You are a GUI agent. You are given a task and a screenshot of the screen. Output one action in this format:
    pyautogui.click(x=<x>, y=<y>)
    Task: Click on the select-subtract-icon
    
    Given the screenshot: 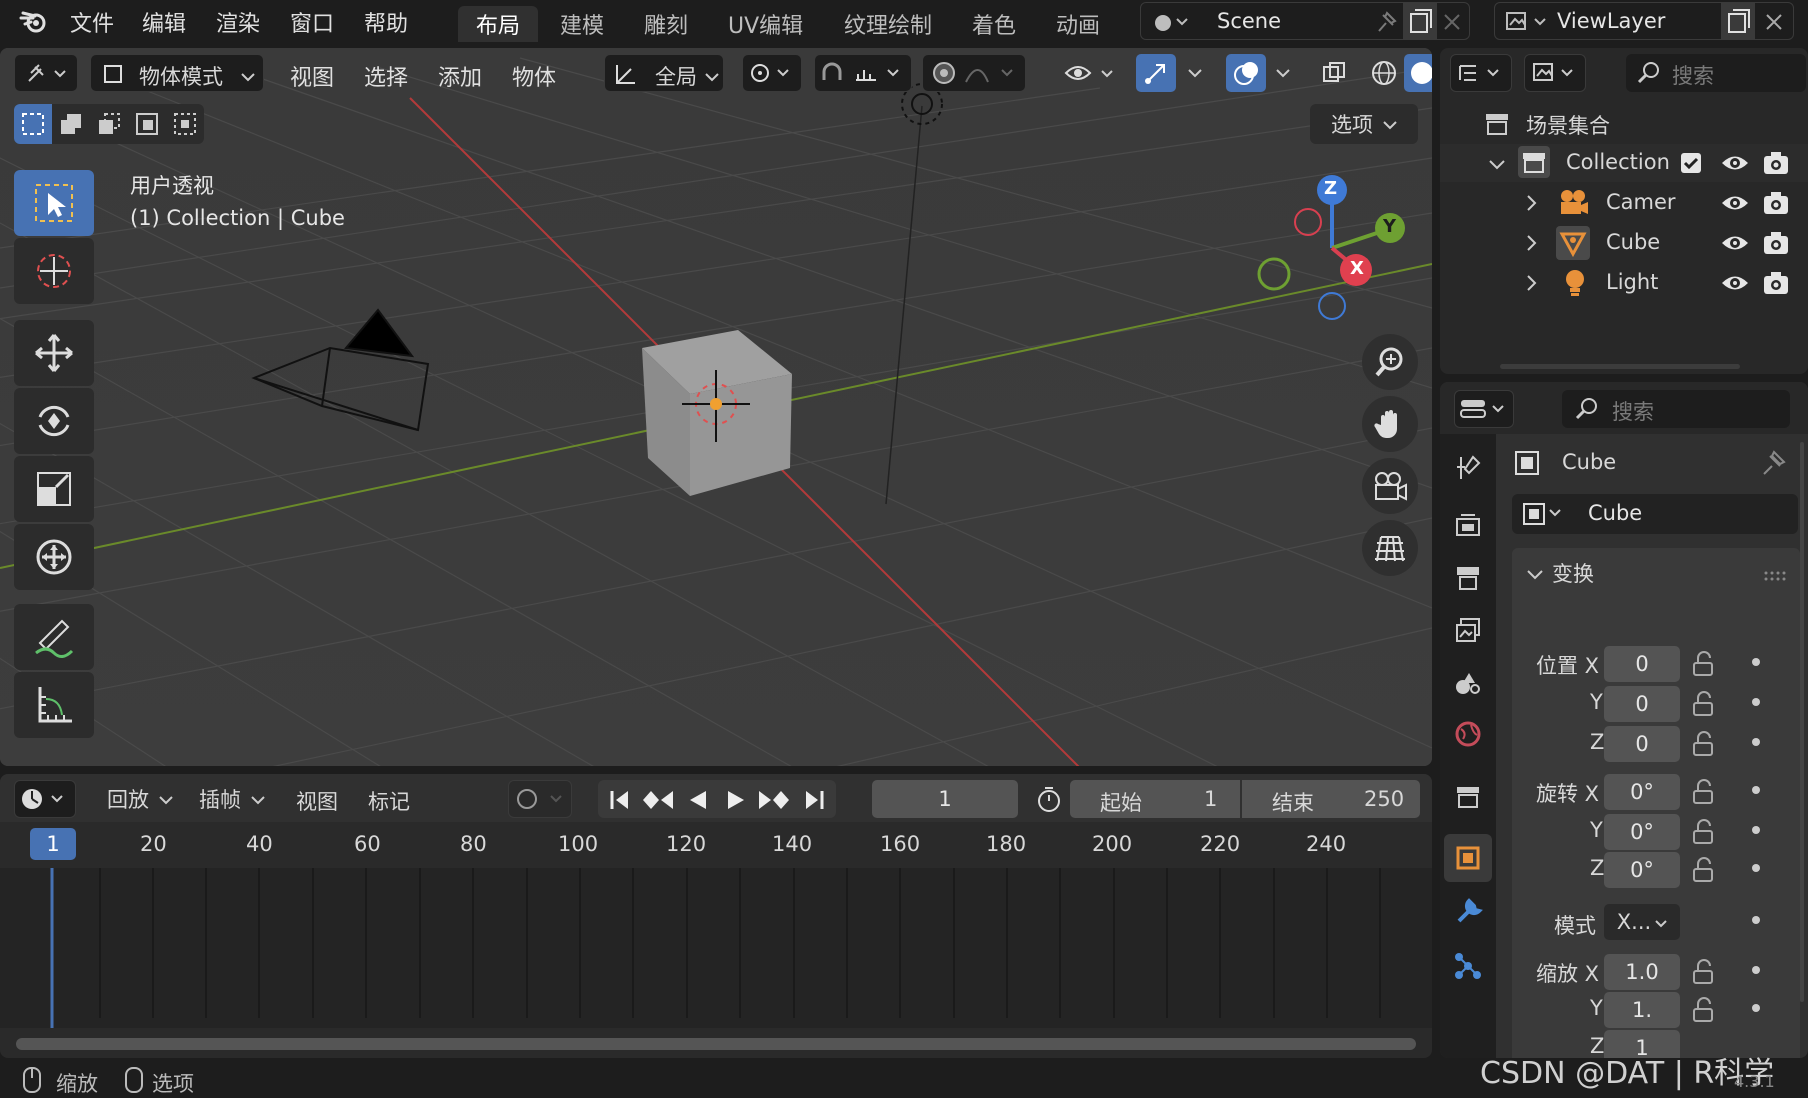 What is the action you would take?
    pyautogui.click(x=109, y=124)
    